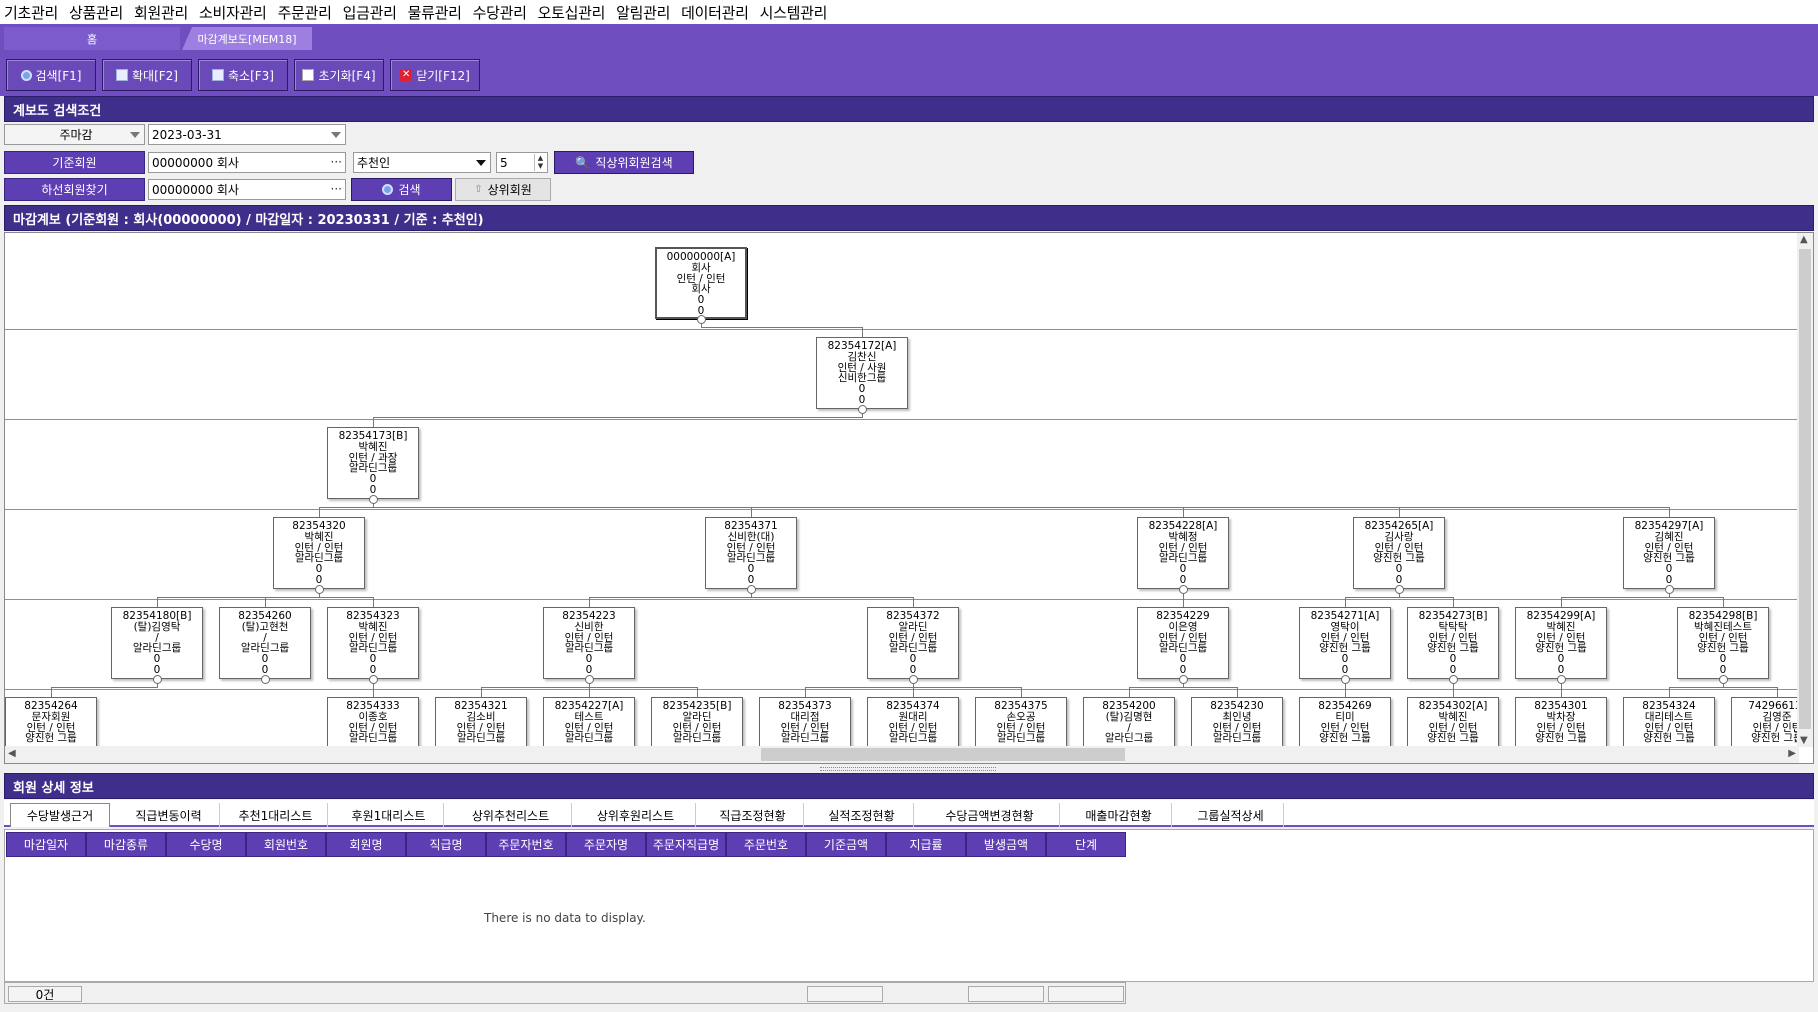 The width and height of the screenshot is (1818, 1012). I want to click on horizontal-scrollbar: ◀ ▶, so click(902, 754).